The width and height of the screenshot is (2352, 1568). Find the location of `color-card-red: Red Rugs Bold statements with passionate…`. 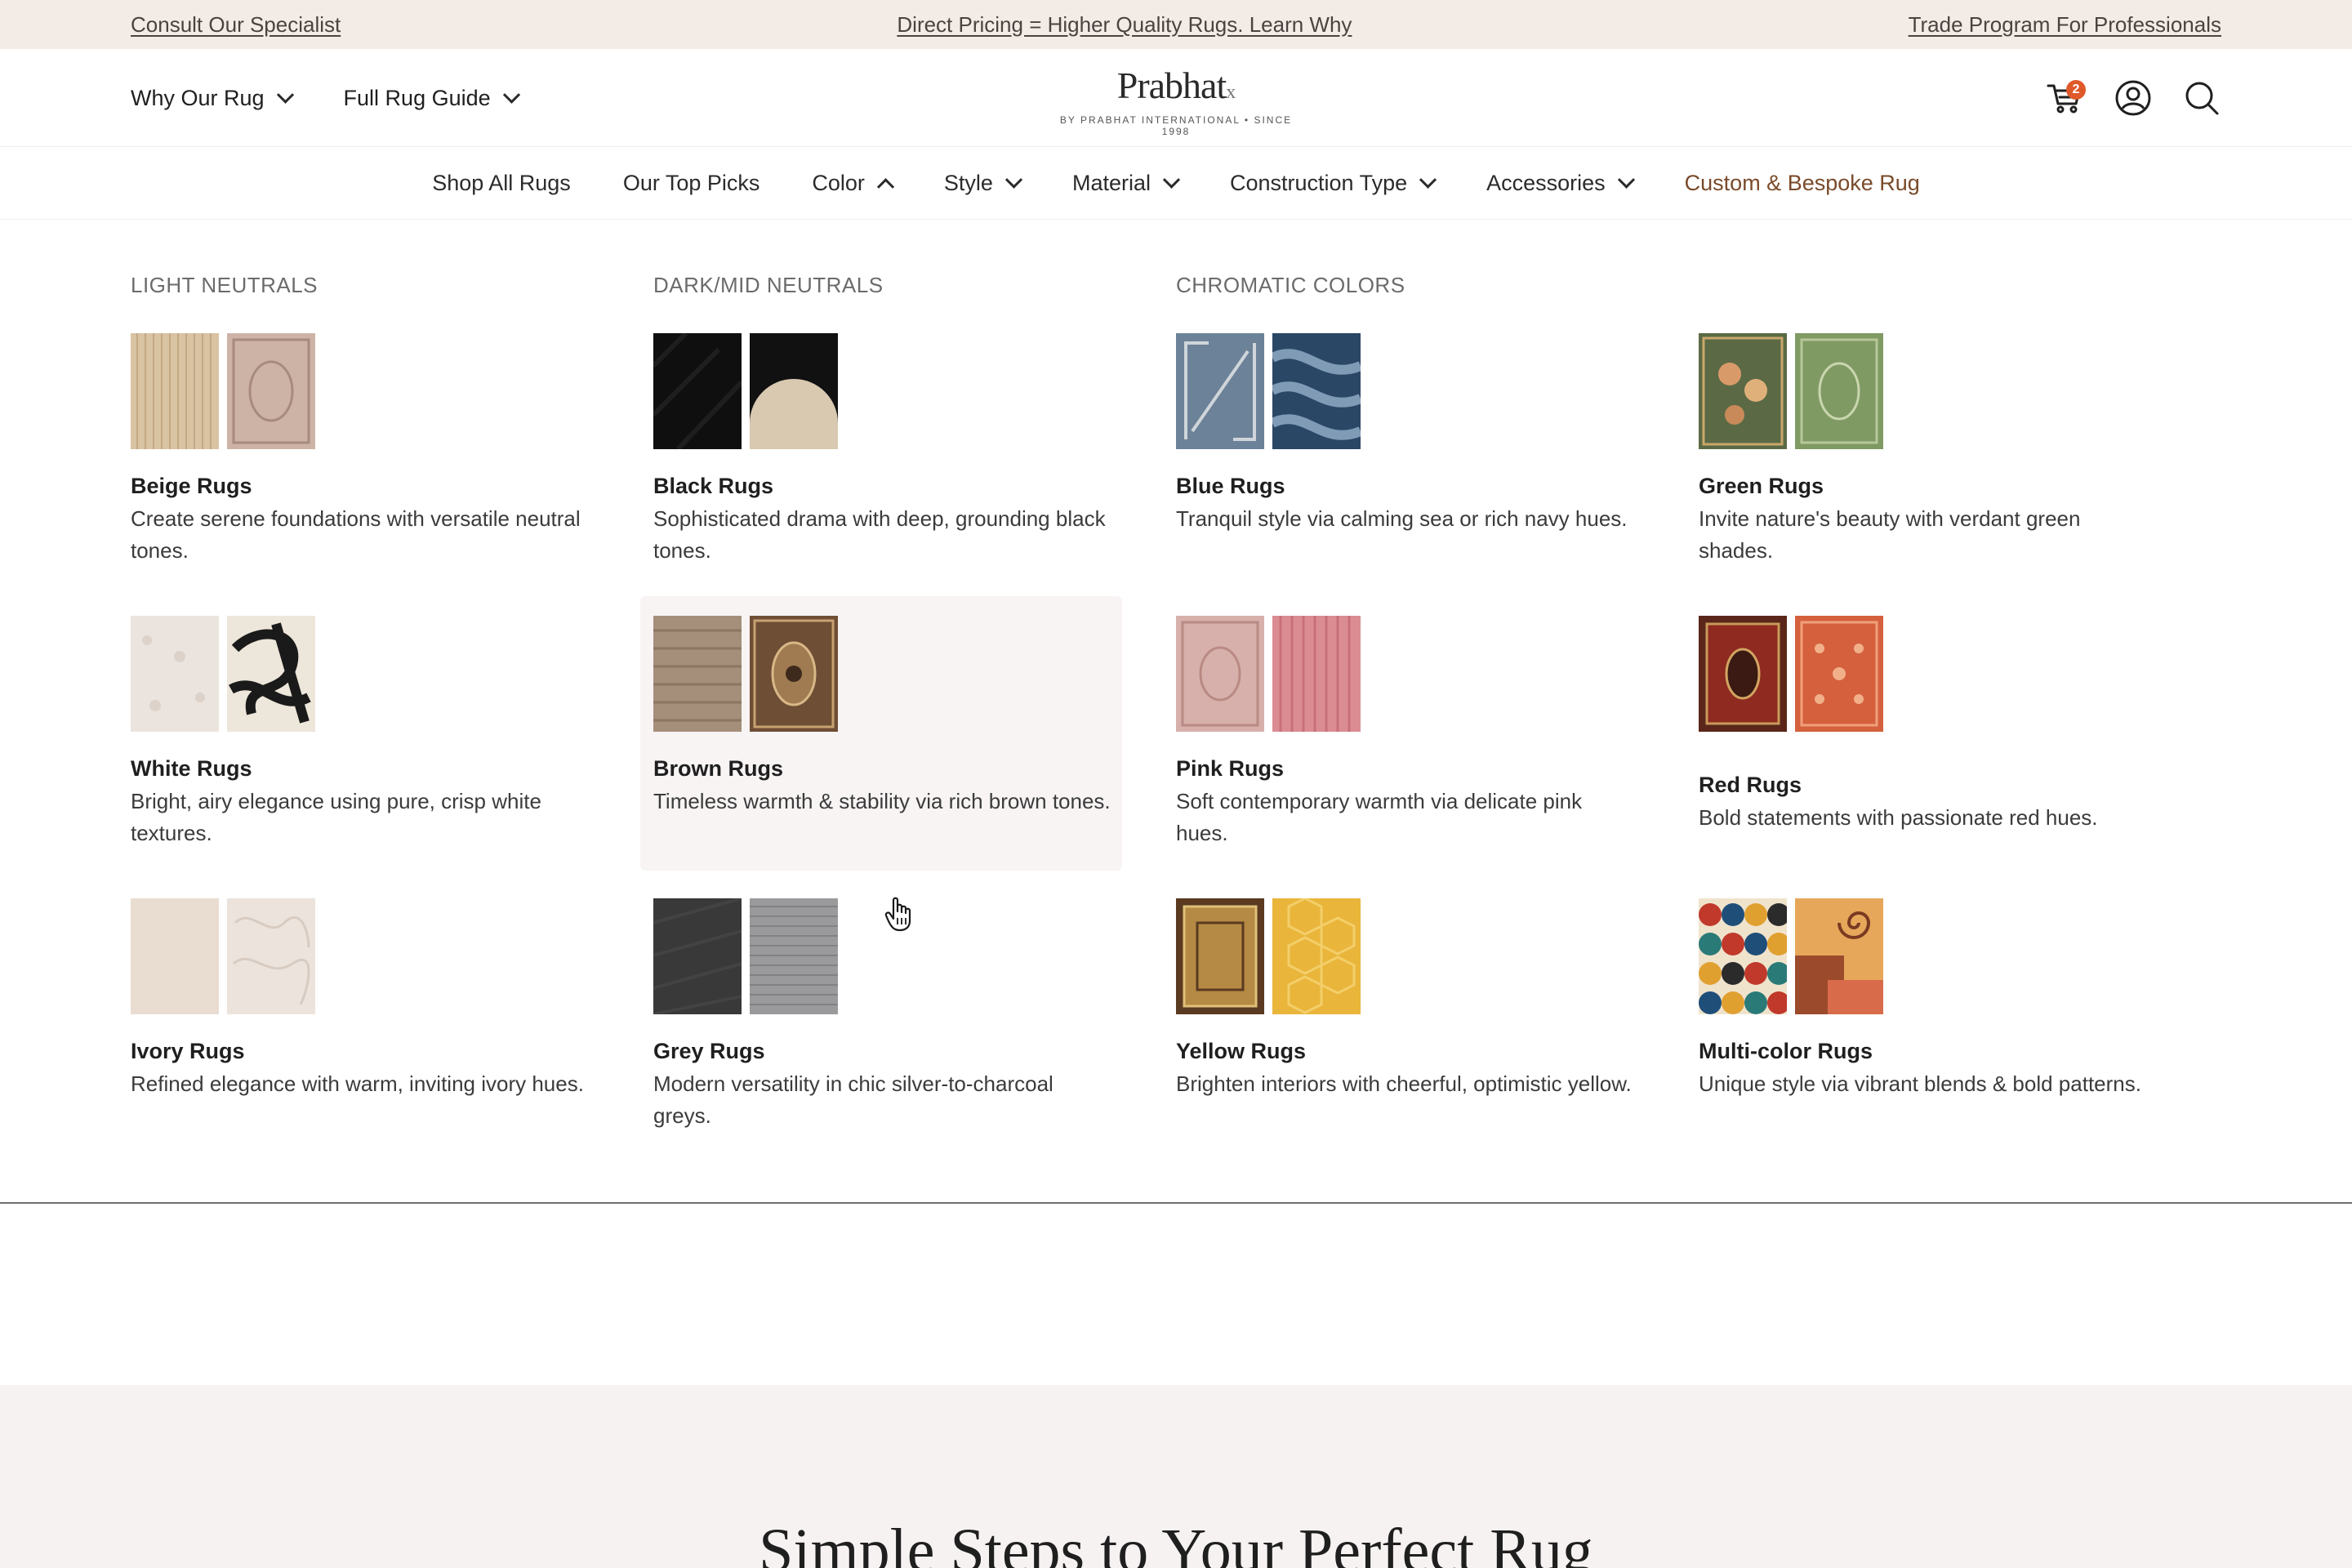

color-card-red: Red Rugs Bold statements with passionate… is located at coordinates (1940, 753).